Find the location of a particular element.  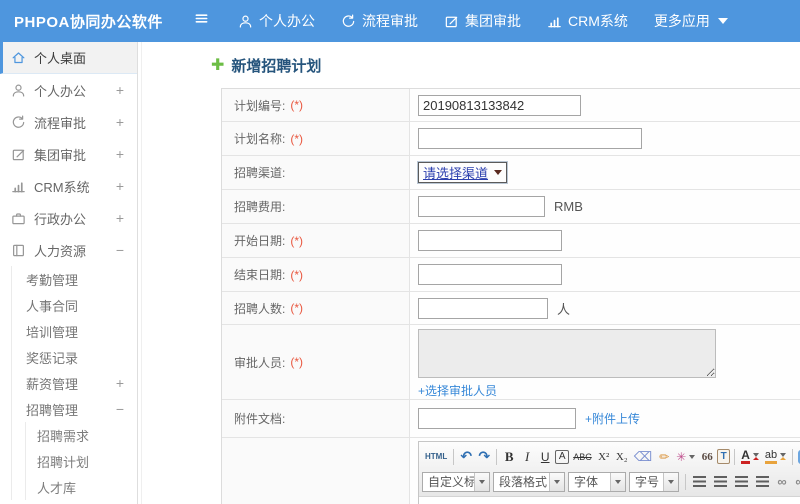

end-date-input is located at coordinates (490, 274).